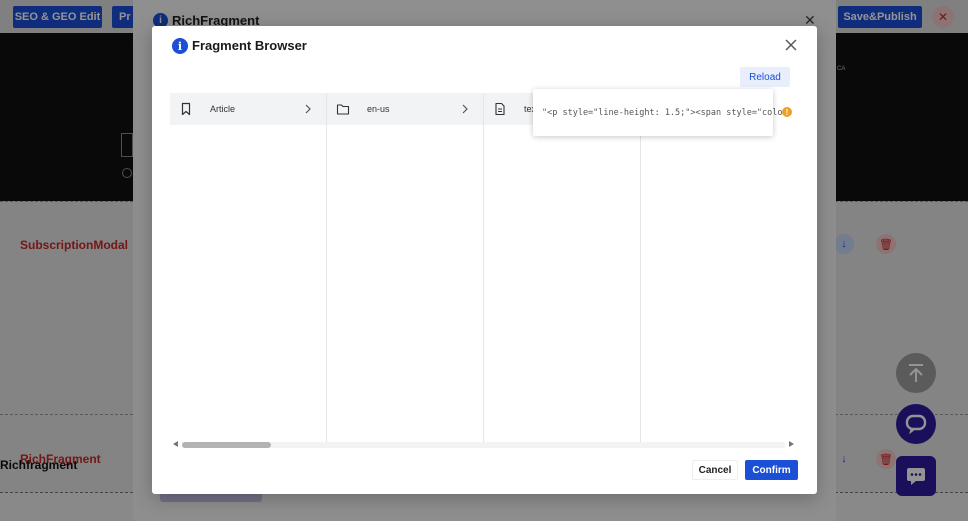 Image resolution: width=968 pixels, height=521 pixels. Describe the element at coordinates (405, 268) in the screenshot. I see `column-2: en-us` at that location.